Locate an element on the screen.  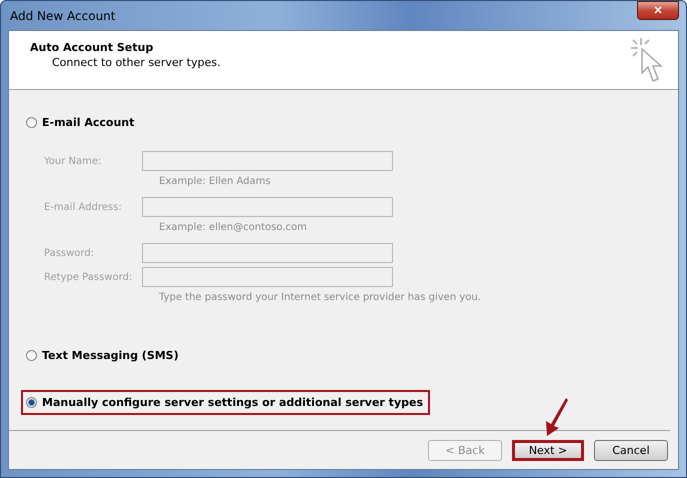
cursor-click-icon is located at coordinates (647, 60).